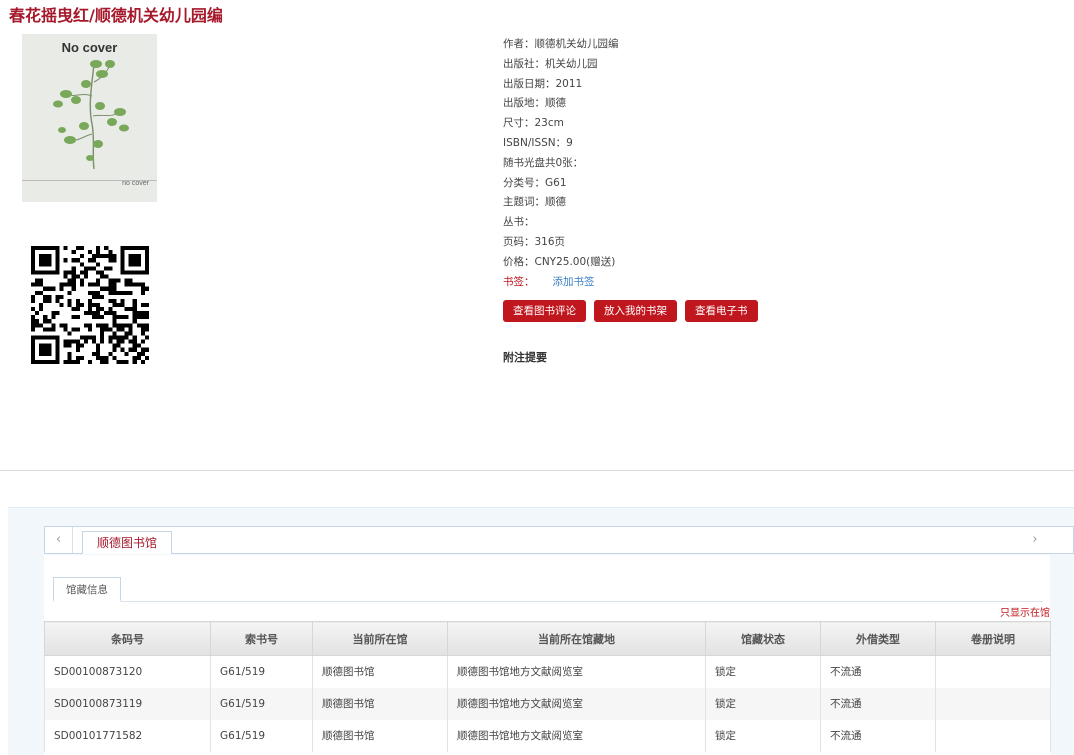 This screenshot has height=755, width=1074. What do you see at coordinates (135, 183) in the screenshot?
I see `cover-text-bottom: no cover` at bounding box center [135, 183].